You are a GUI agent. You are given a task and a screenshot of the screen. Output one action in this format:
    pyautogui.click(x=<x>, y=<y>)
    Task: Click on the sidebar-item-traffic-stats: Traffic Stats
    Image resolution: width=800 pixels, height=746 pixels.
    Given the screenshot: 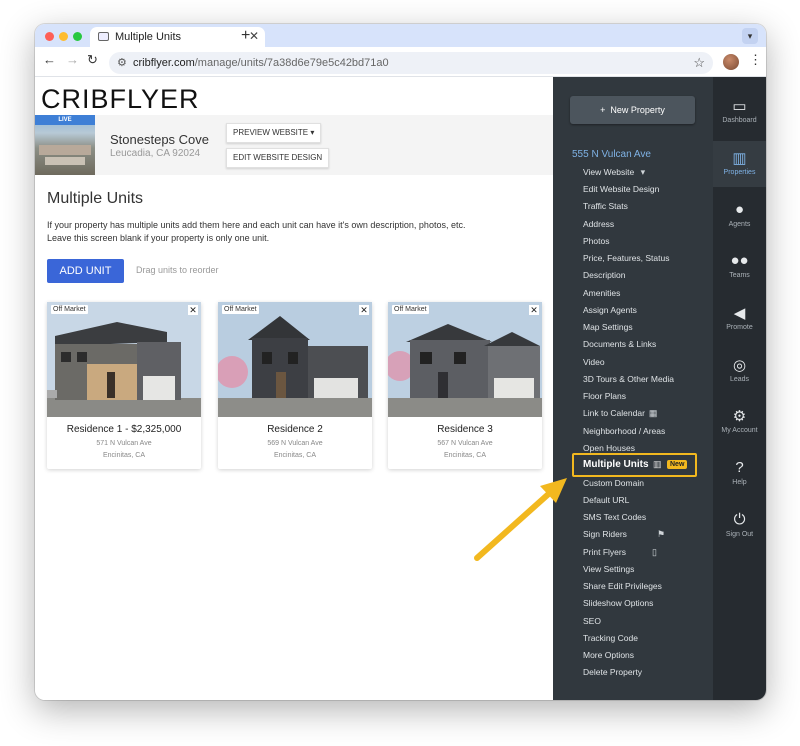 What is the action you would take?
    pyautogui.click(x=605, y=206)
    